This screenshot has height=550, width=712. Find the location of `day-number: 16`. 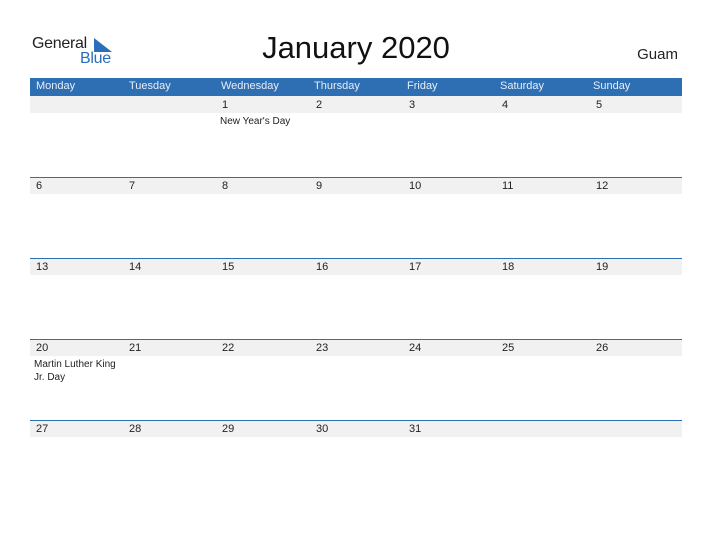

day-number: 16 is located at coordinates (322, 267).